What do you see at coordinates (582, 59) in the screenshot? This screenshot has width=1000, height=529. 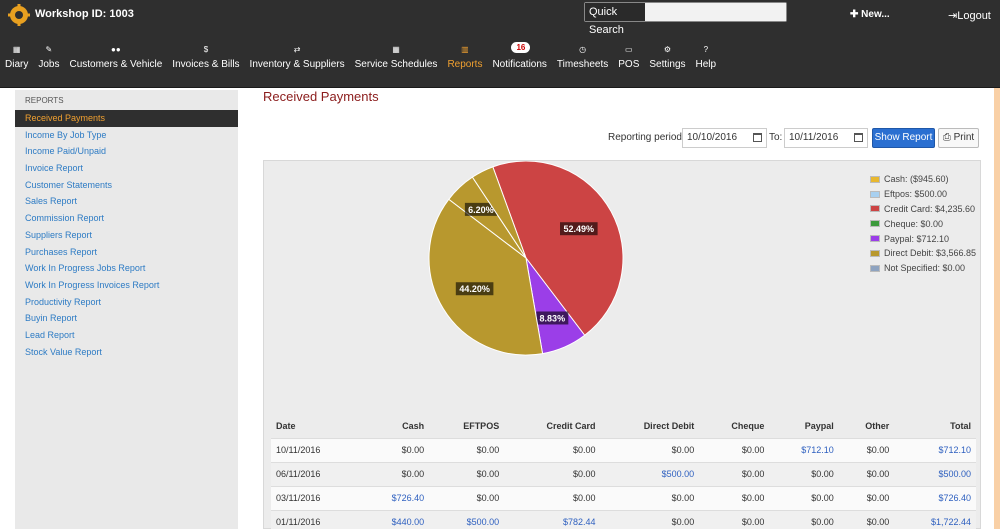 I see `nav-timesheets: ◷ Timesheets` at bounding box center [582, 59].